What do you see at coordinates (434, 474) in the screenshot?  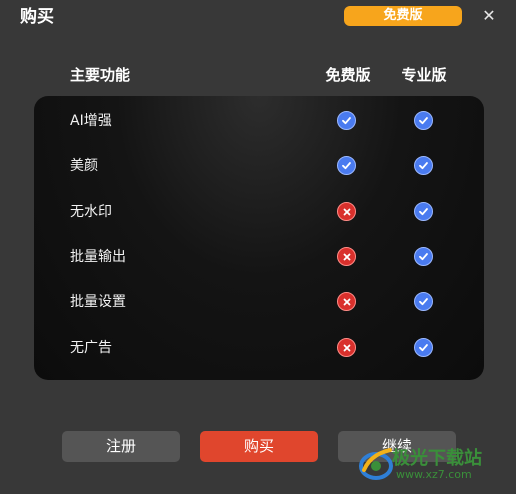 I see `watermark-url: www.xz7.com` at bounding box center [434, 474].